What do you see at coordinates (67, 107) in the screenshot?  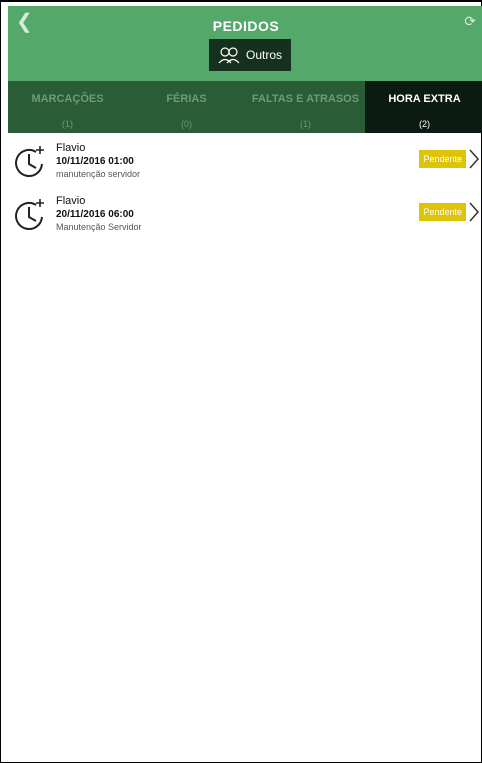 I see `tab-marcacoes: MARCAÇÕES (1)` at bounding box center [67, 107].